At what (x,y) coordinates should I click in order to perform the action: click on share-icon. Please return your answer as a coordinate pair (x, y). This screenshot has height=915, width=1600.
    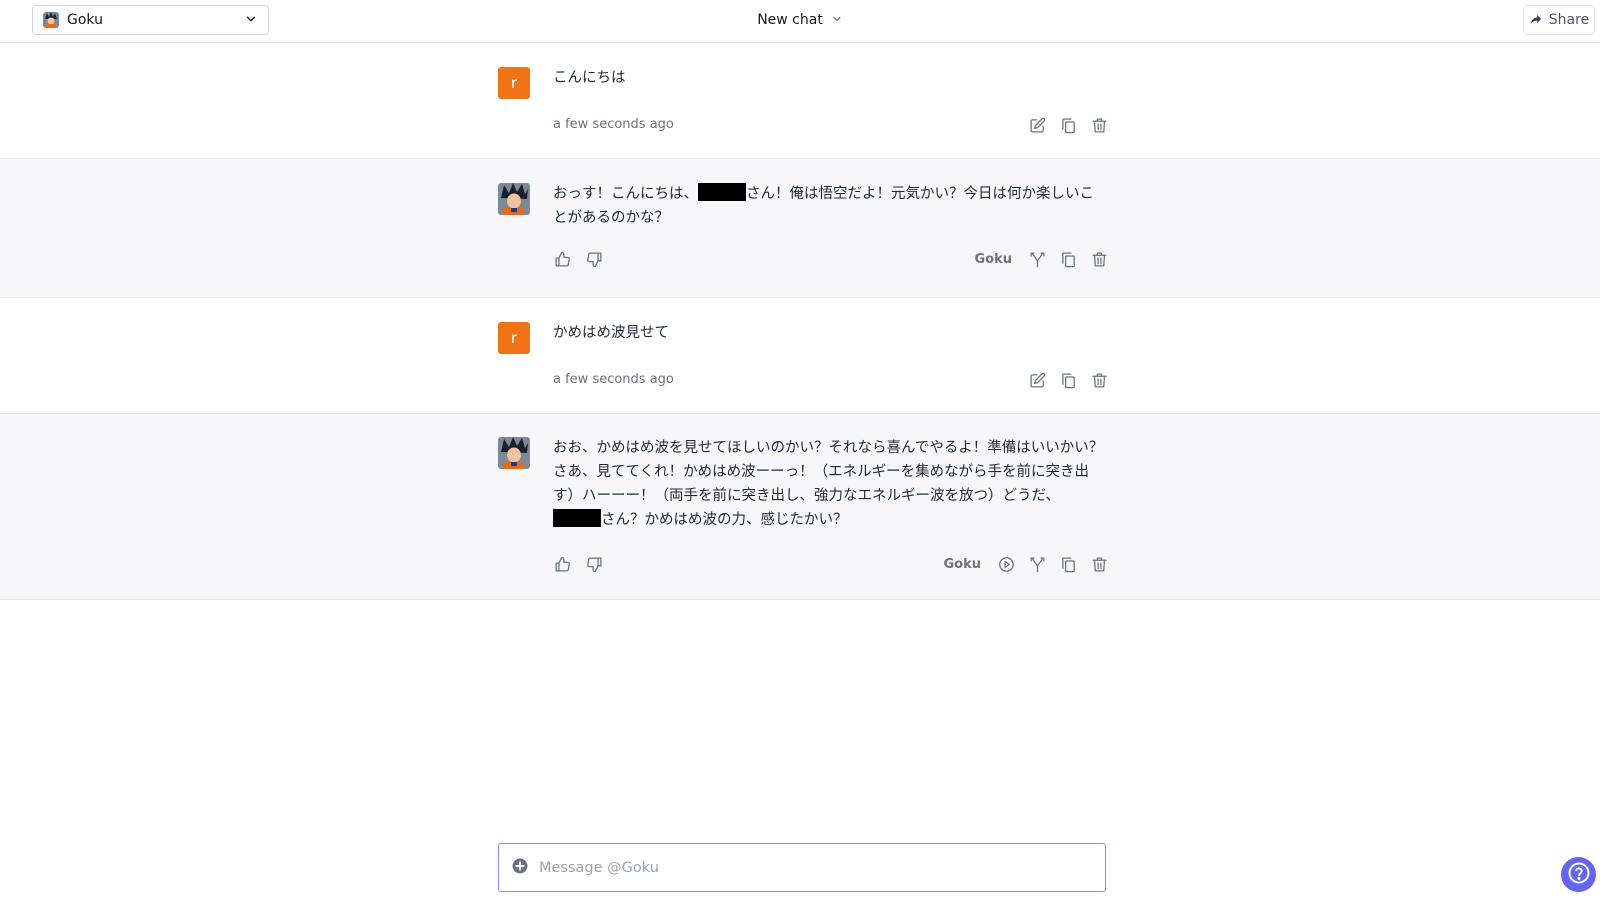
    Looking at the image, I should click on (1536, 20).